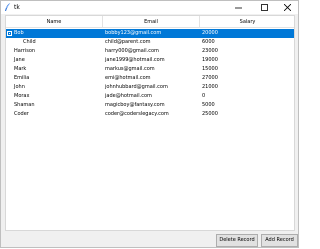  I want to click on tree-row: John johnhubbard@gmail.com 21000, so click(150, 87).